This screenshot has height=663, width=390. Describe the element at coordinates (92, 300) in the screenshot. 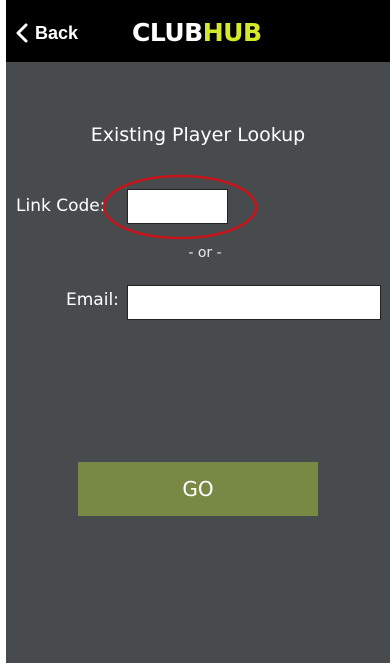

I see `email-label: Email:` at that location.